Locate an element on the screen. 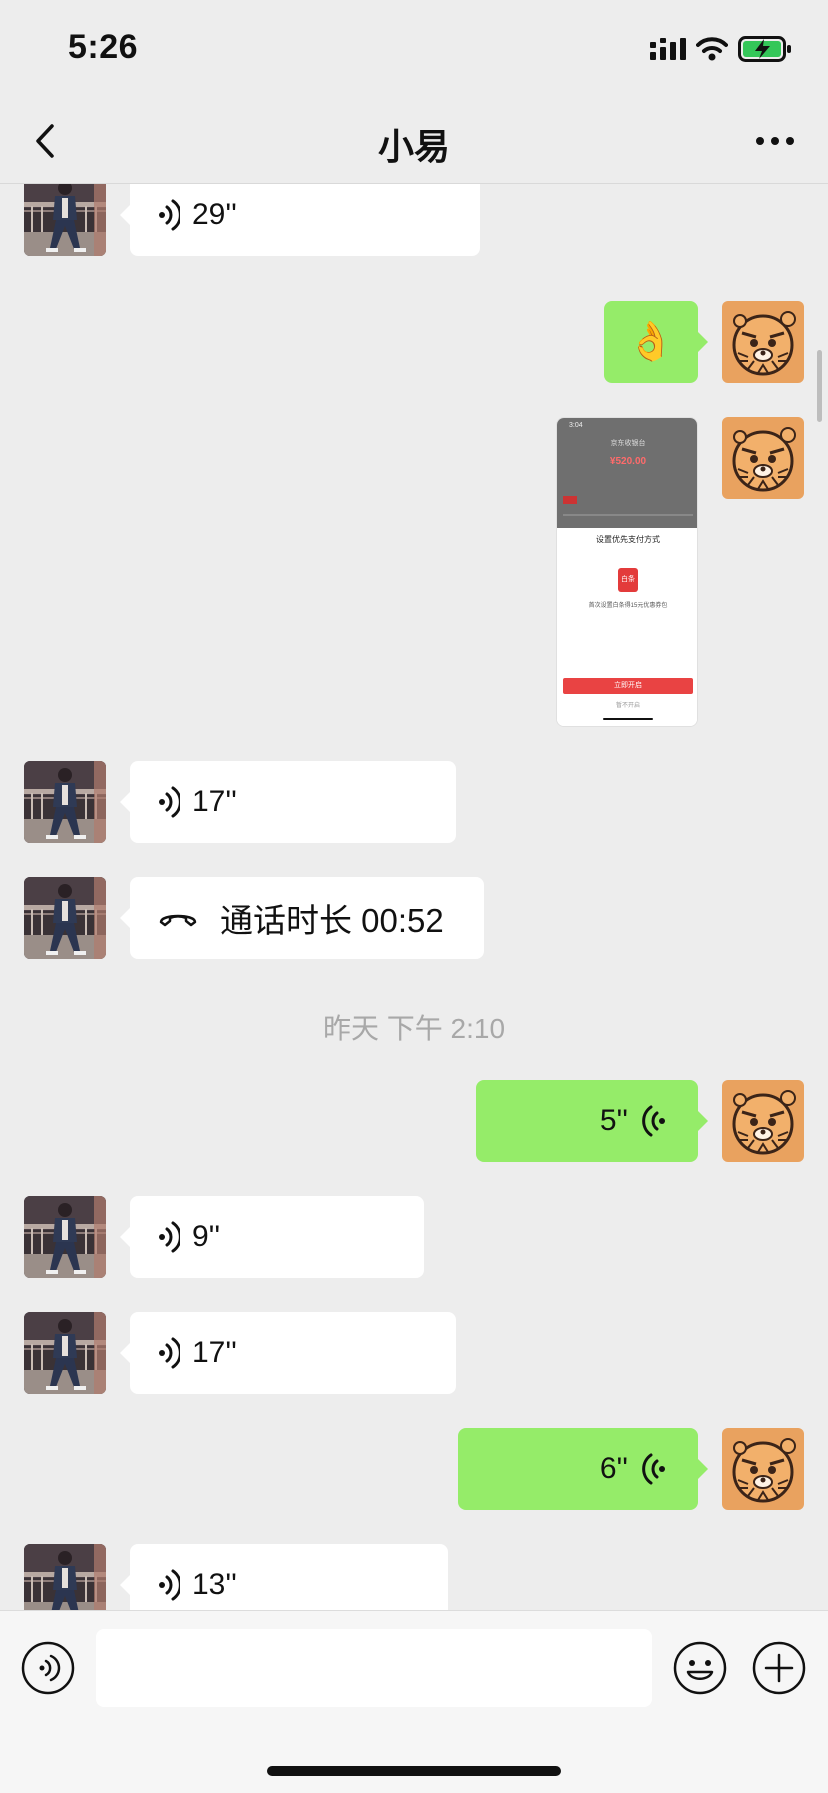 The image size is (828, 1793). signal-icon is located at coordinates (668, 49).